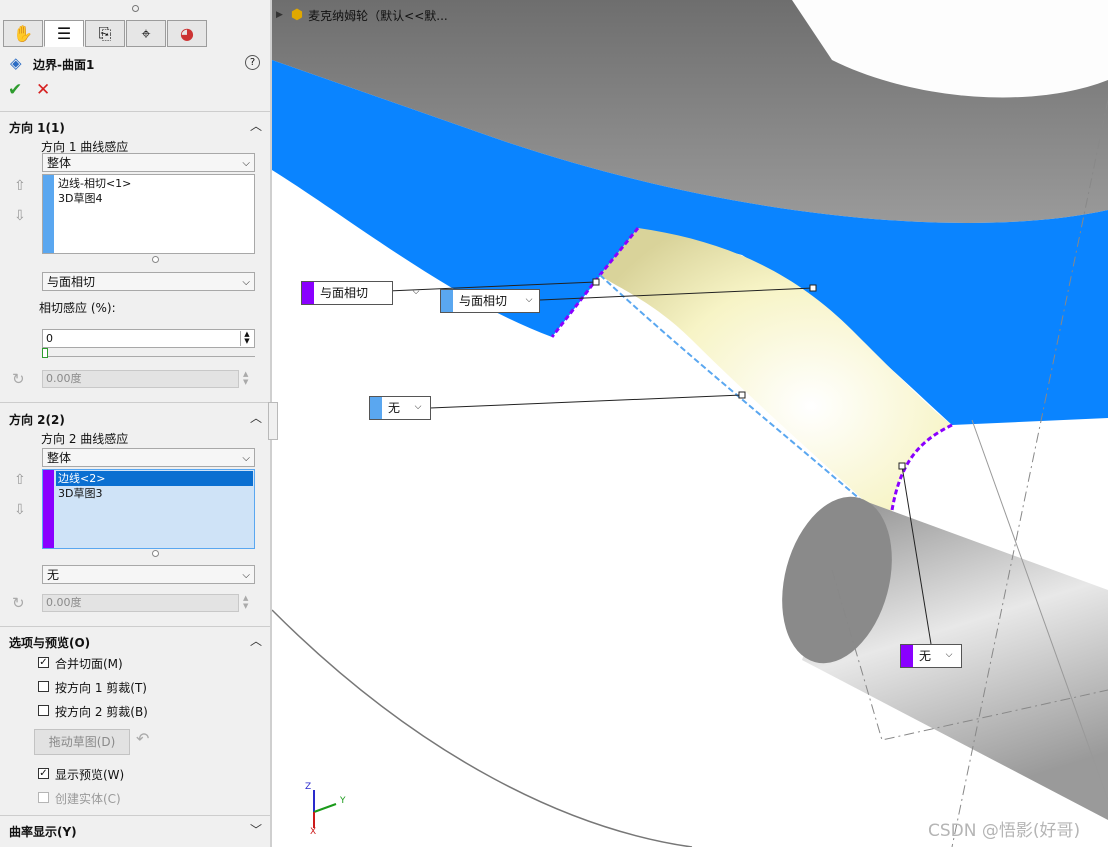  What do you see at coordinates (931, 656) in the screenshot?
I see `connector-callout-4: 无 ⌵` at bounding box center [931, 656].